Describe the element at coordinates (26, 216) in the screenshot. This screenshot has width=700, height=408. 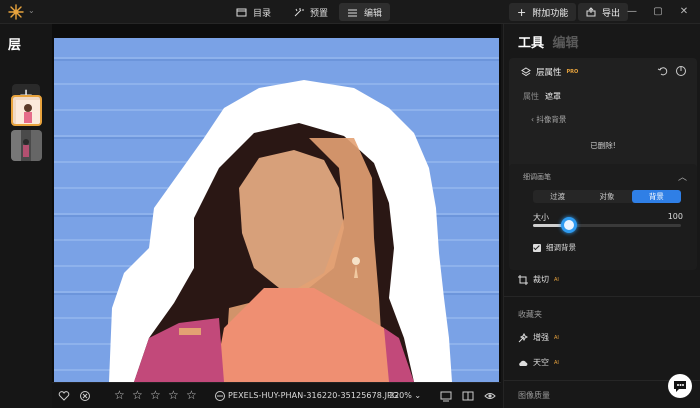
I see `layers-column: 层 +` at that location.